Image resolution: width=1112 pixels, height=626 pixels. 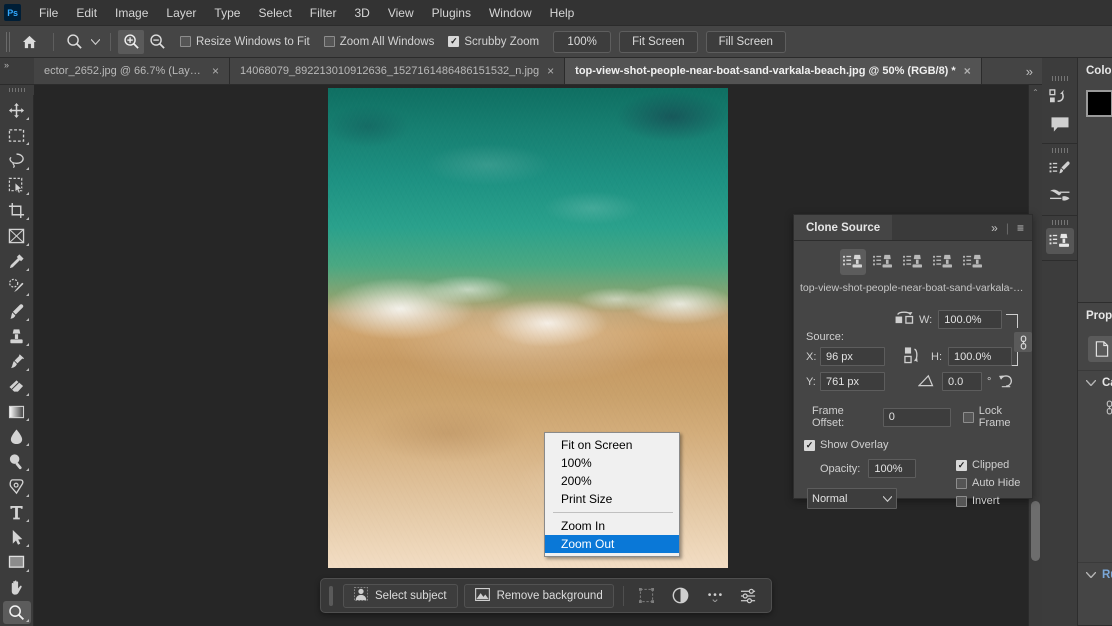 What do you see at coordinates (17, 90) in the screenshot?
I see `toolbar-grip` at bounding box center [17, 90].